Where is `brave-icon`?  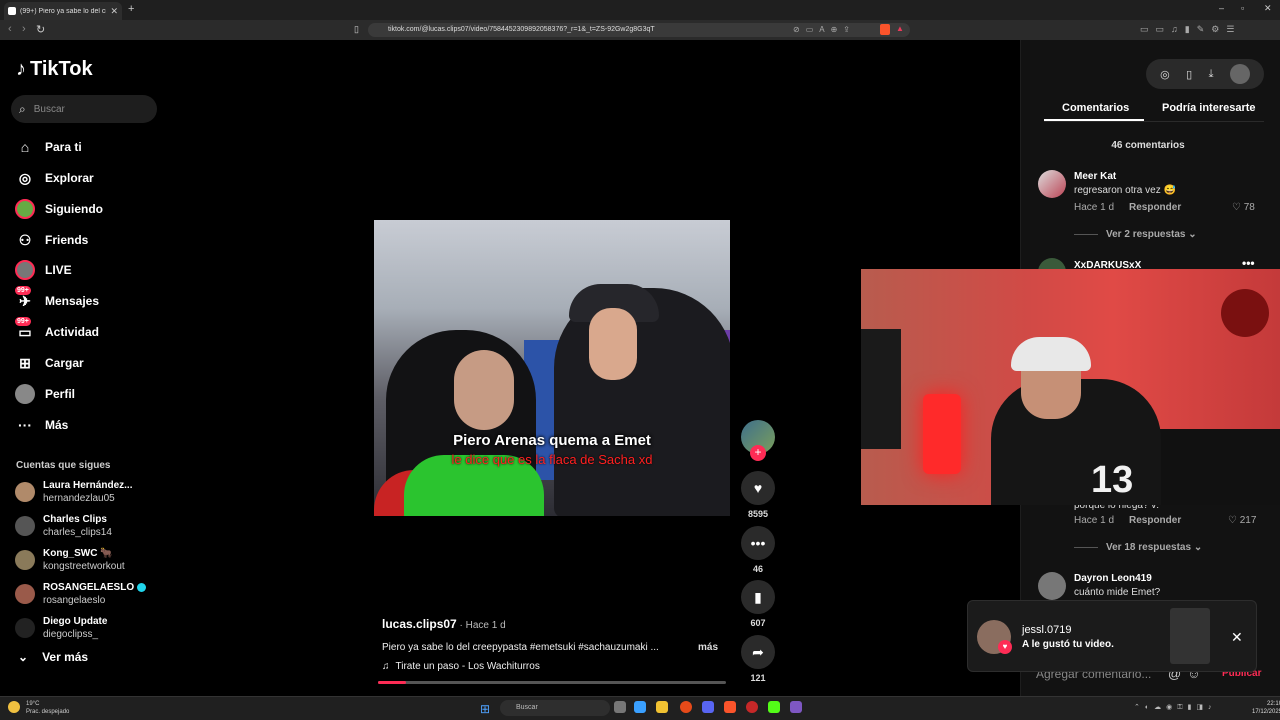
brave-icon is located at coordinates (730, 707).